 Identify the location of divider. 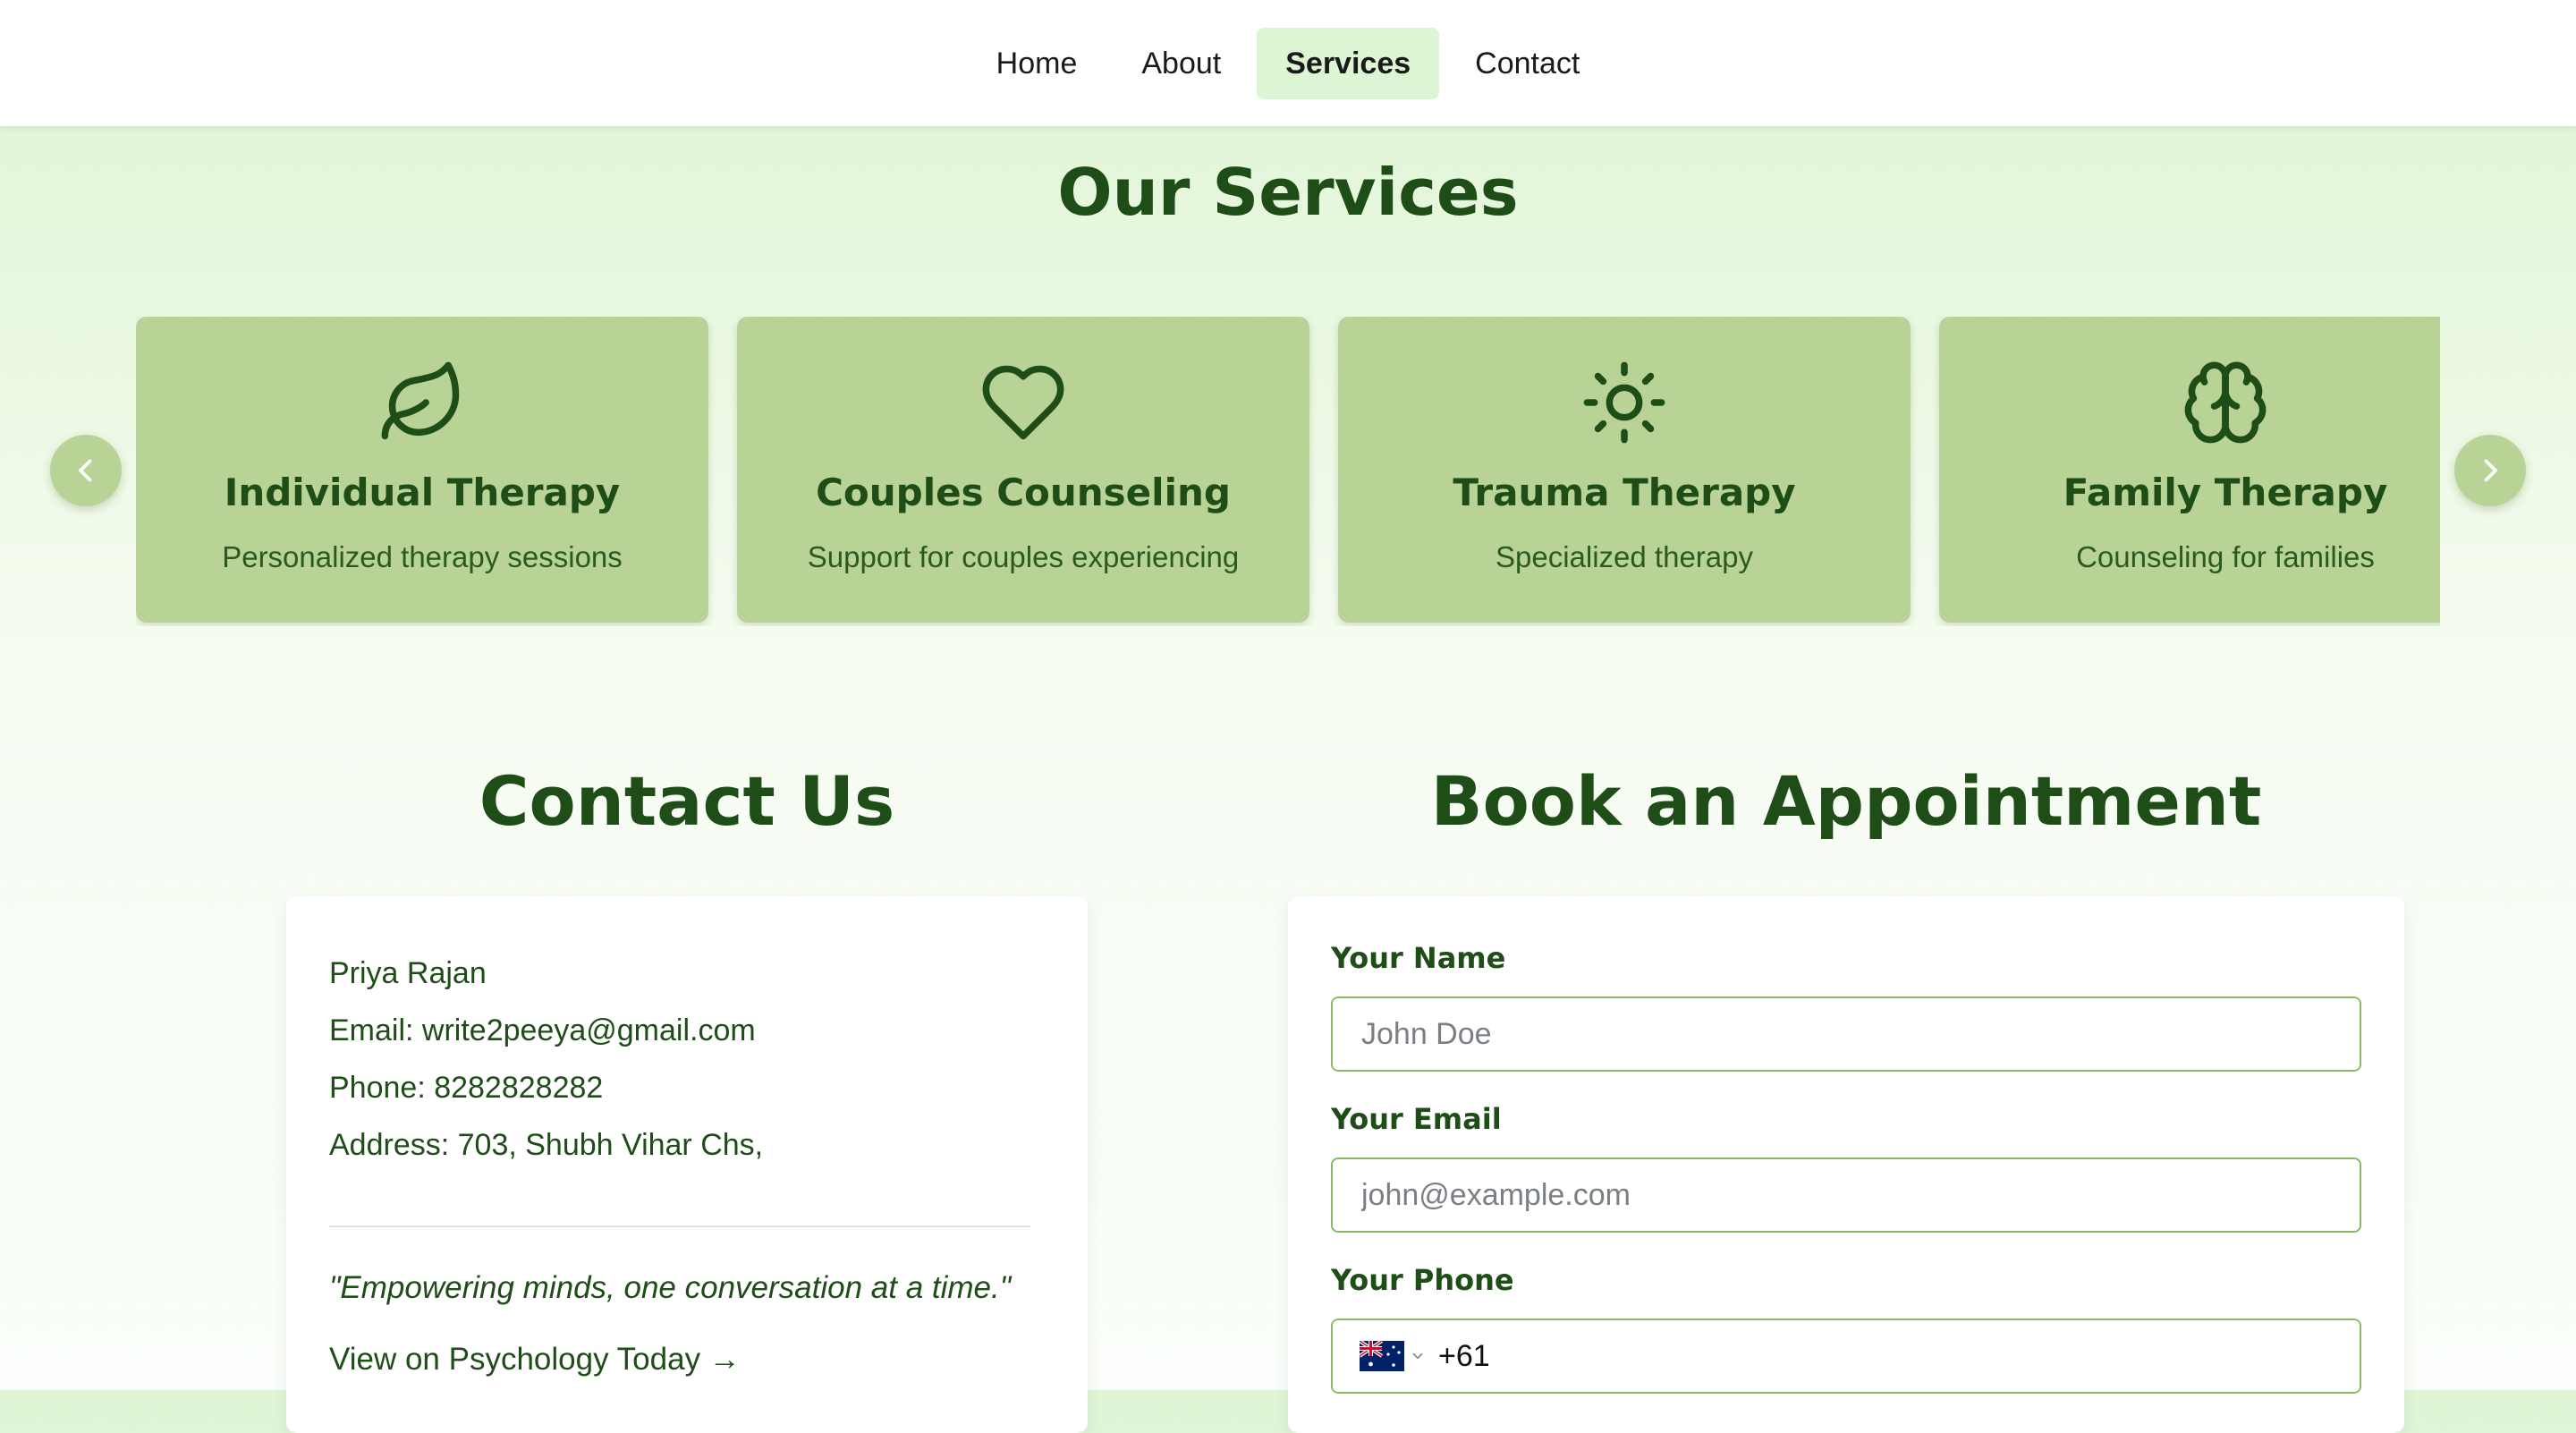
(679, 1226).